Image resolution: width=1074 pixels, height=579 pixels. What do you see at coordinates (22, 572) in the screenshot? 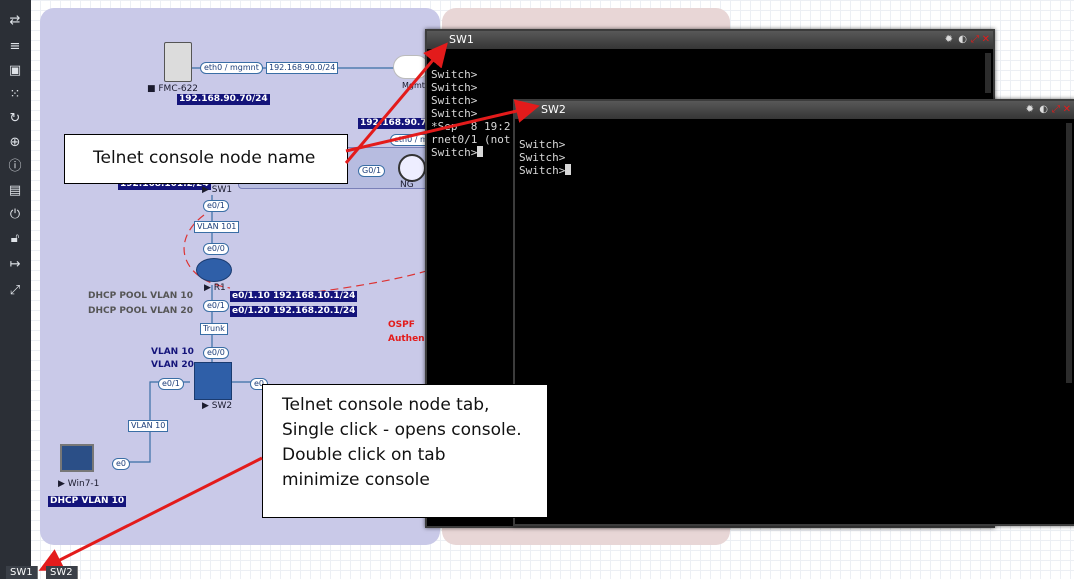
I see `tab-sw1: SW1` at bounding box center [22, 572].